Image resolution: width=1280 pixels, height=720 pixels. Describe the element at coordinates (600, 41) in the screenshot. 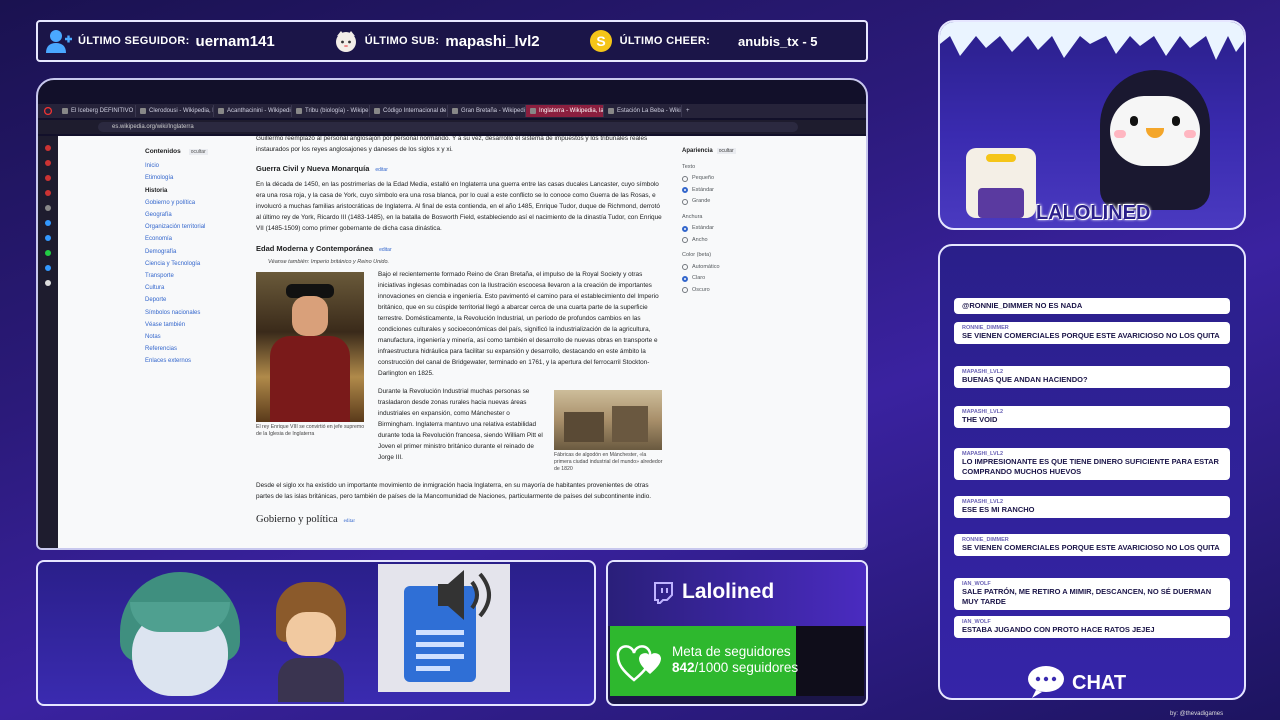

I see `svg-text: S` at that location.